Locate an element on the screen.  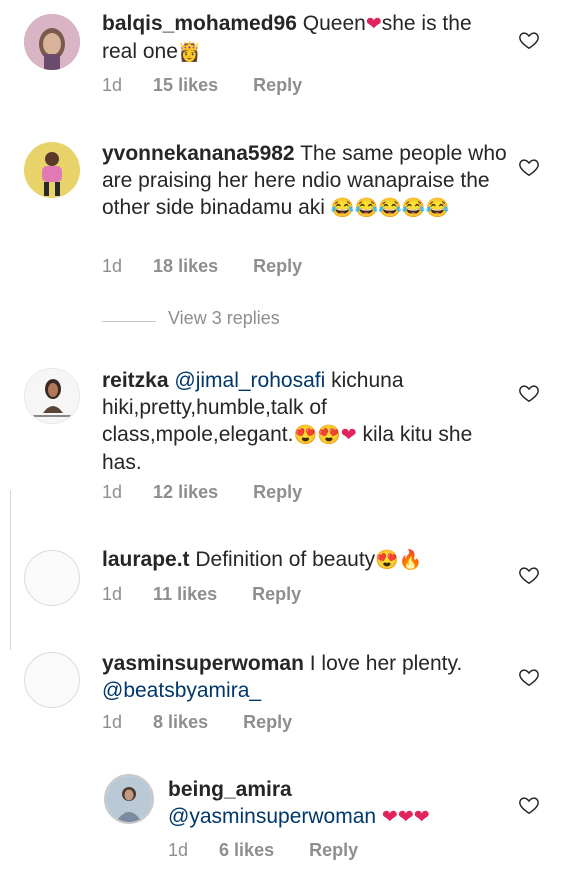
comment-meta: 1d 15 likes Reply is located at coordinates (202, 85).